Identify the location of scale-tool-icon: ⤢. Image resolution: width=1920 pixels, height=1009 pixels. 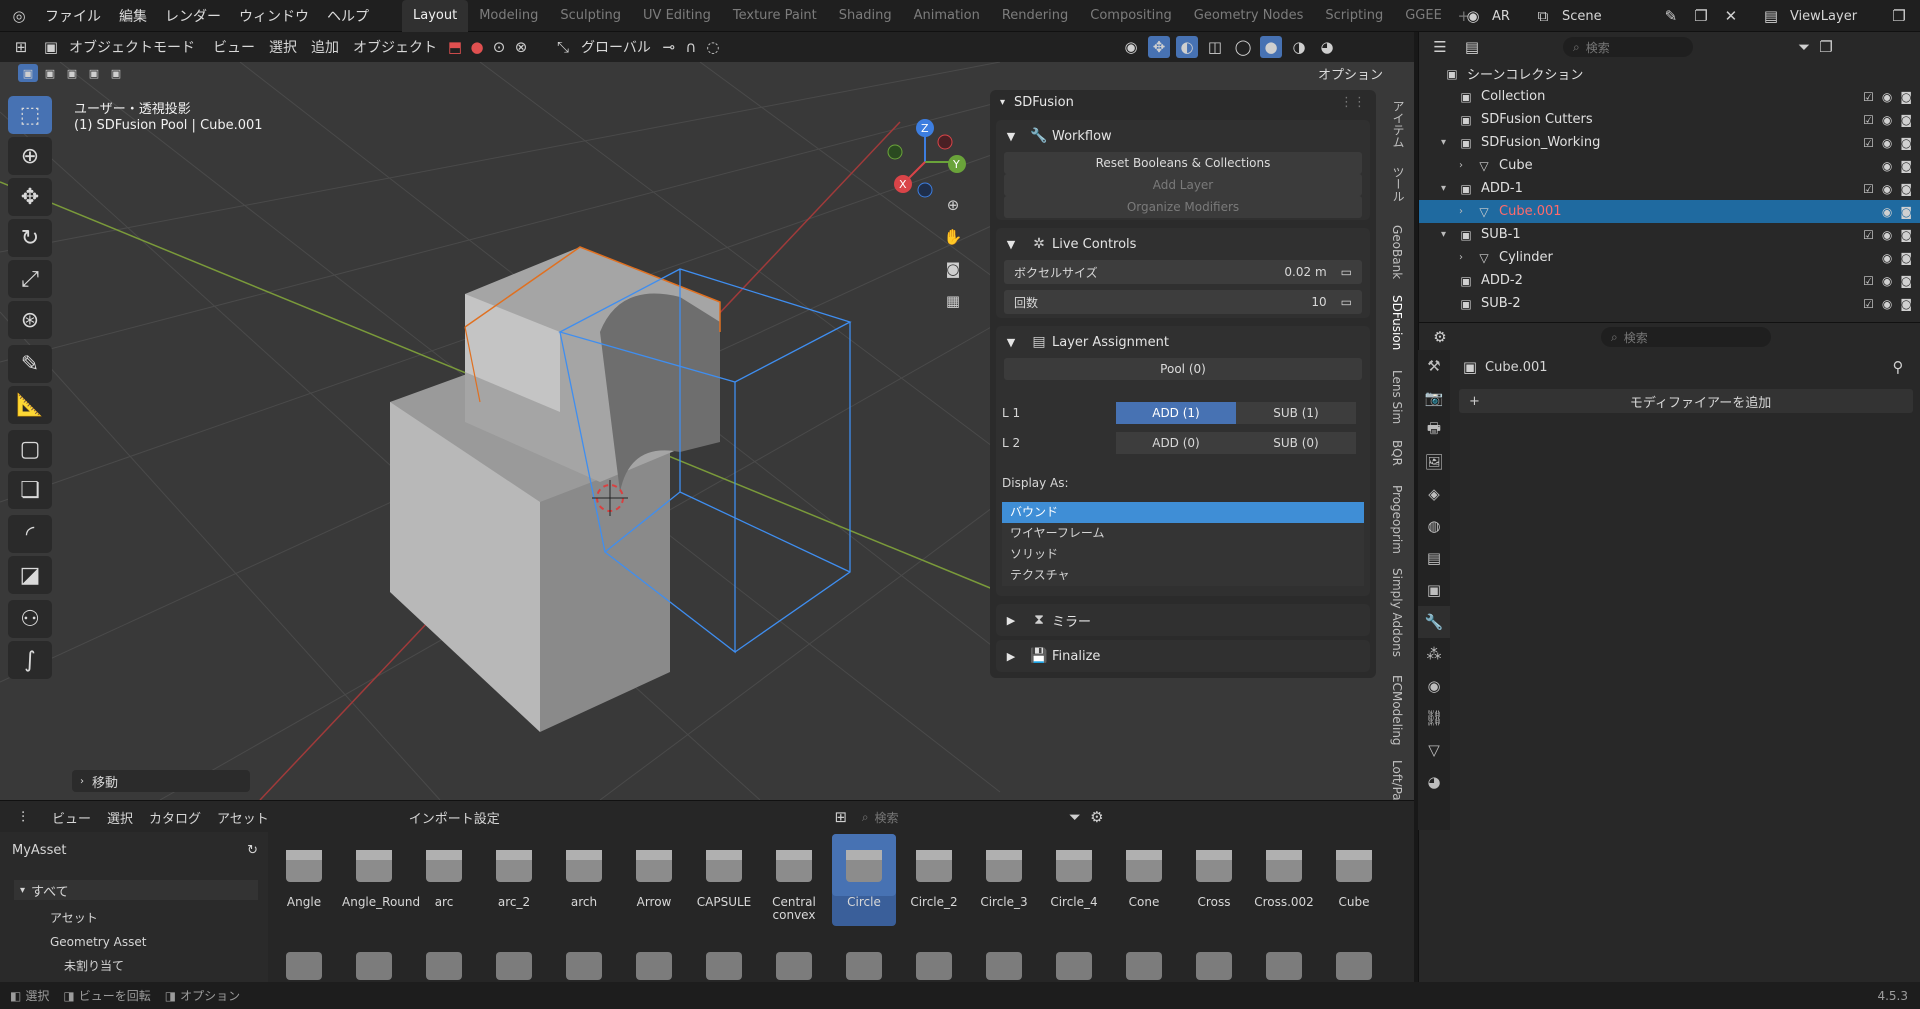
(30, 279).